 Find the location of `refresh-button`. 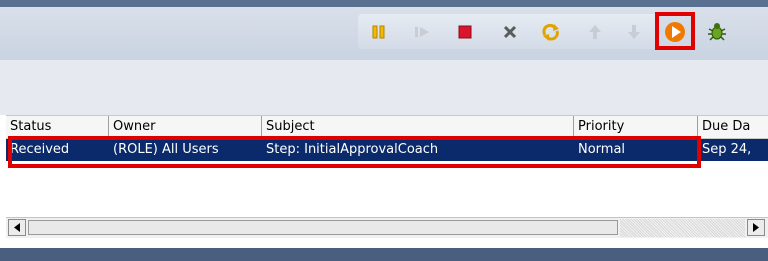

refresh-button is located at coordinates (551, 32).